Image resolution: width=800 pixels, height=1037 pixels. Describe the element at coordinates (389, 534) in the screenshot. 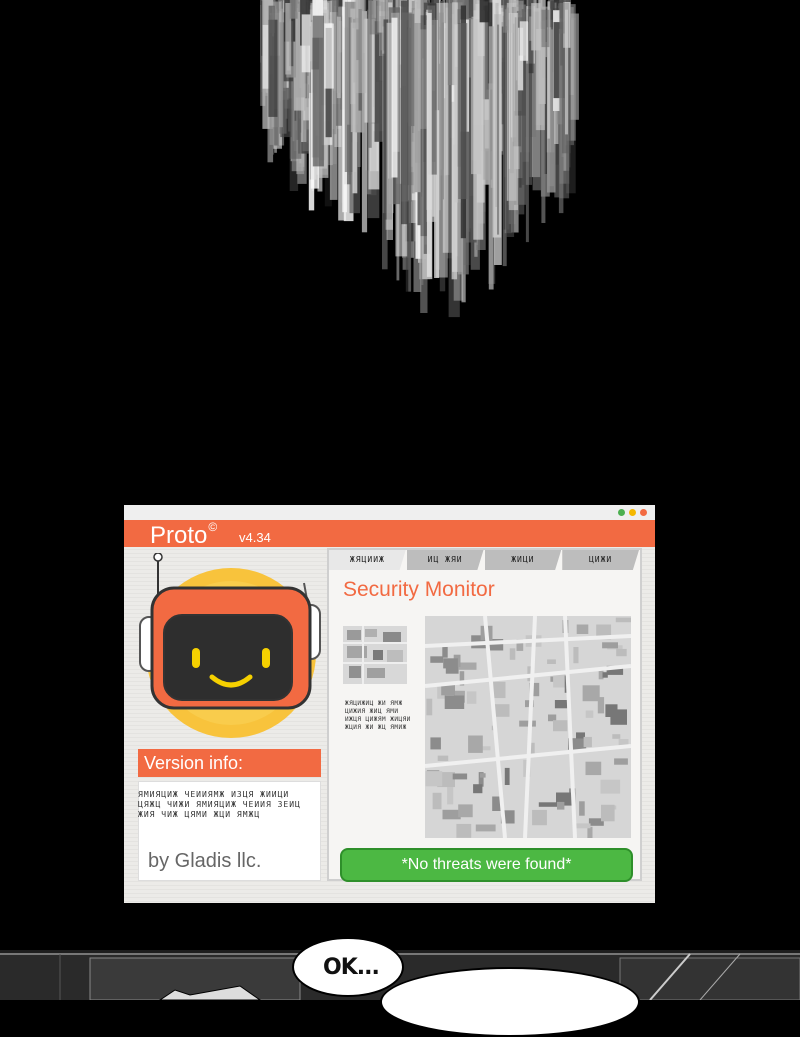

I see `app-header: Proto© v4.34` at that location.